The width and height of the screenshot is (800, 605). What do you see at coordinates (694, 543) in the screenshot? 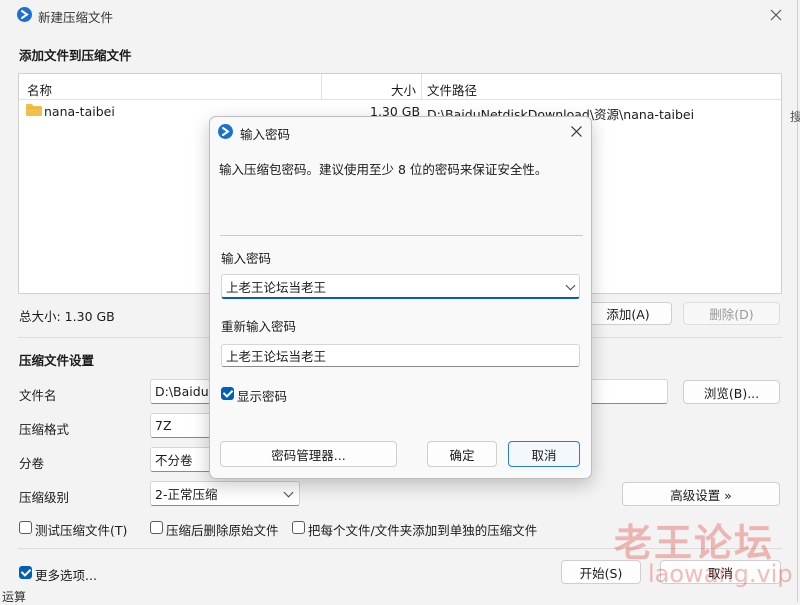
I see `watermark-text: 老王论坛` at bounding box center [694, 543].